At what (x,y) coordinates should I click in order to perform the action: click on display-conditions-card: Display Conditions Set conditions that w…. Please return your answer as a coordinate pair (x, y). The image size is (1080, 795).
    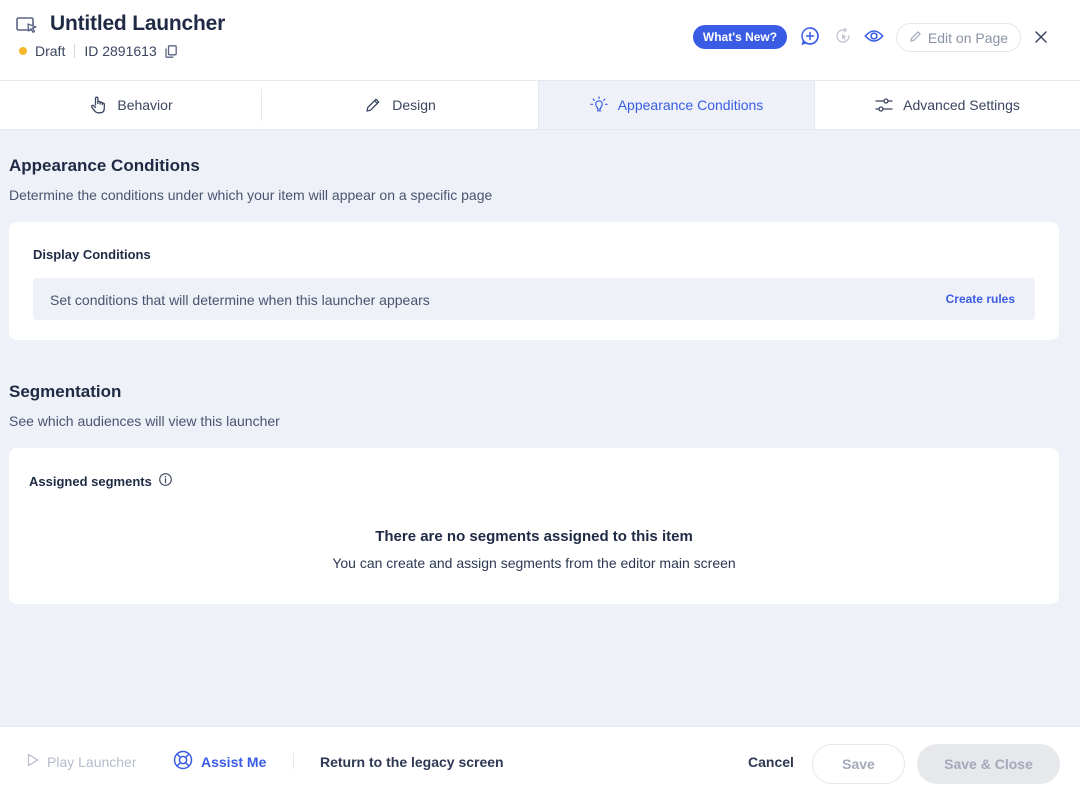
    Looking at the image, I should click on (534, 281).